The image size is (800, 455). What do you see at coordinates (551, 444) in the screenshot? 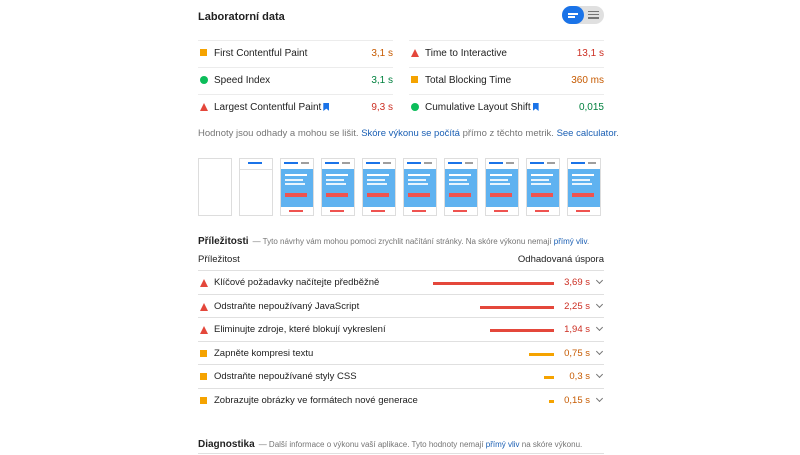
I see `diagnostics-desc-suffix: na skóre výkonu.` at bounding box center [551, 444].